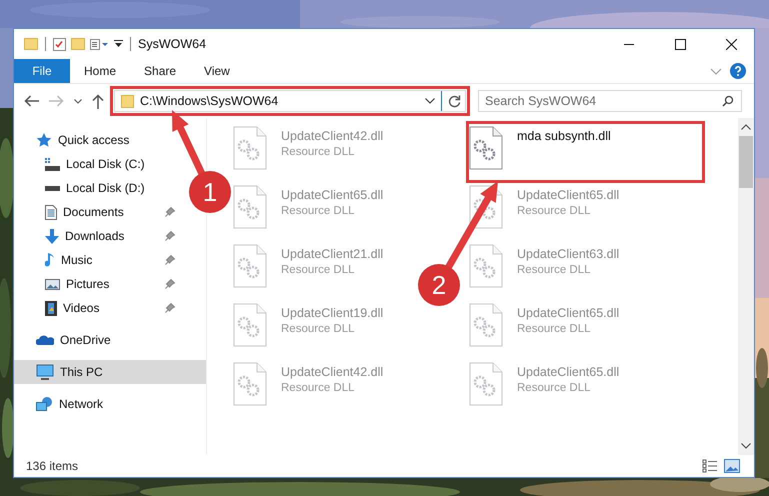 This screenshot has height=496, width=769. What do you see at coordinates (585, 152) in the screenshot?
I see `file-item: mda subsynth.dll` at bounding box center [585, 152].